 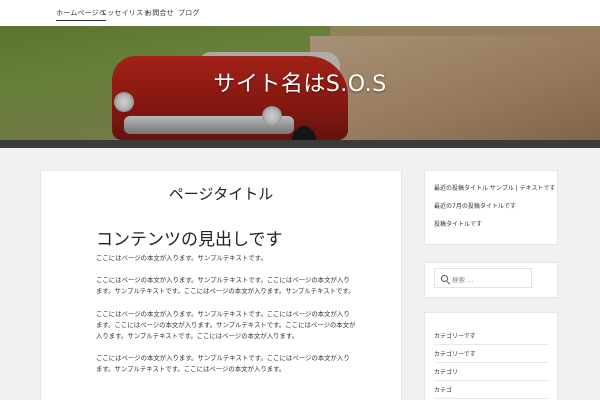 What do you see at coordinates (125, 13) in the screenshot?
I see `nav-item-essays: エッセイリスト` at bounding box center [125, 13].